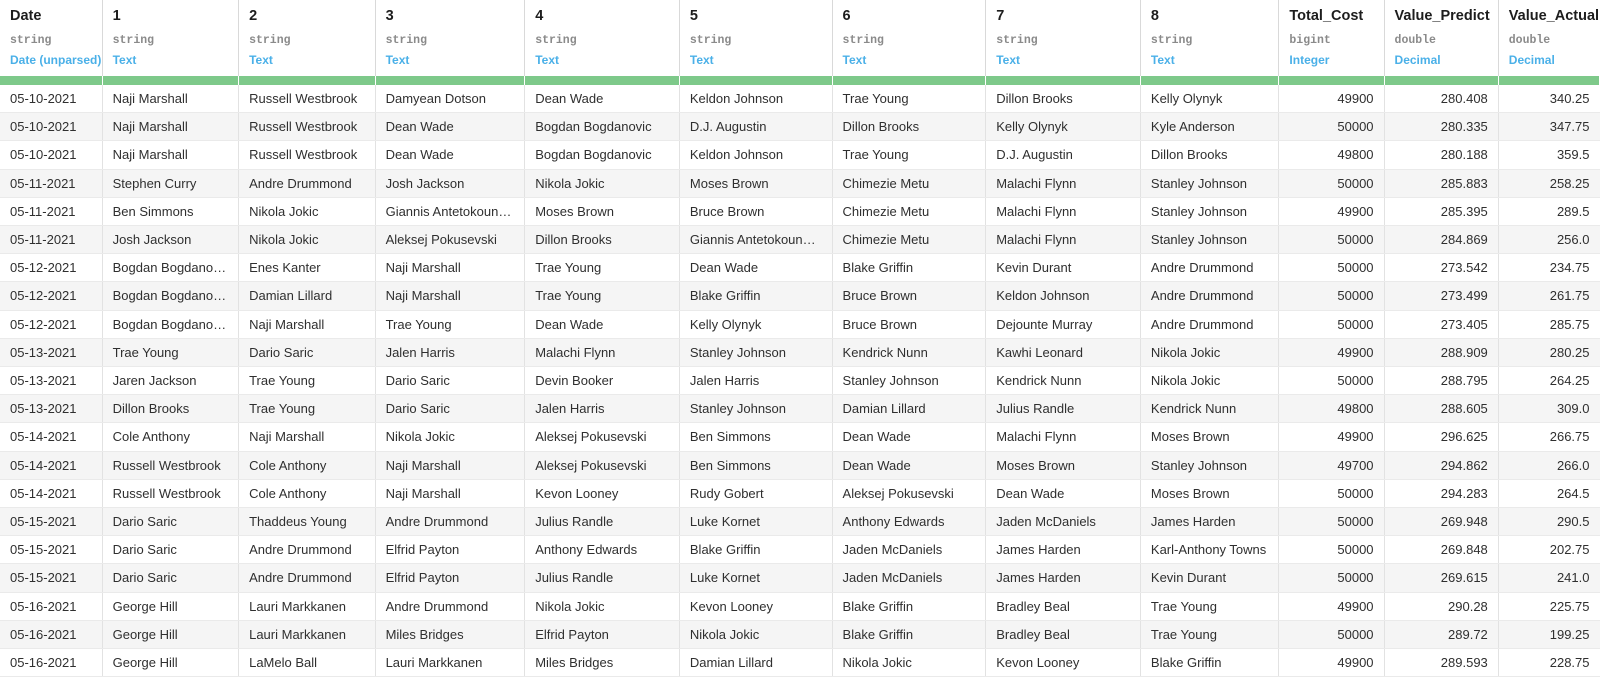 The image size is (1600, 677). Describe the element at coordinates (450, 38) in the screenshot. I see `column-header-3: 3 string Text` at that location.